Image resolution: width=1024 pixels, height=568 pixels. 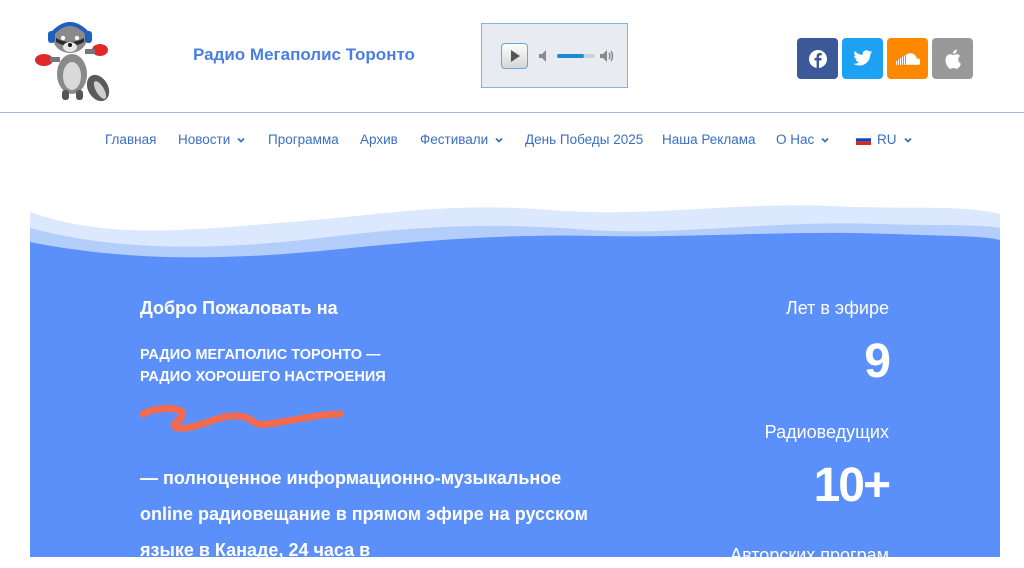 I want to click on nav-label: Архив, so click(x=379, y=139).